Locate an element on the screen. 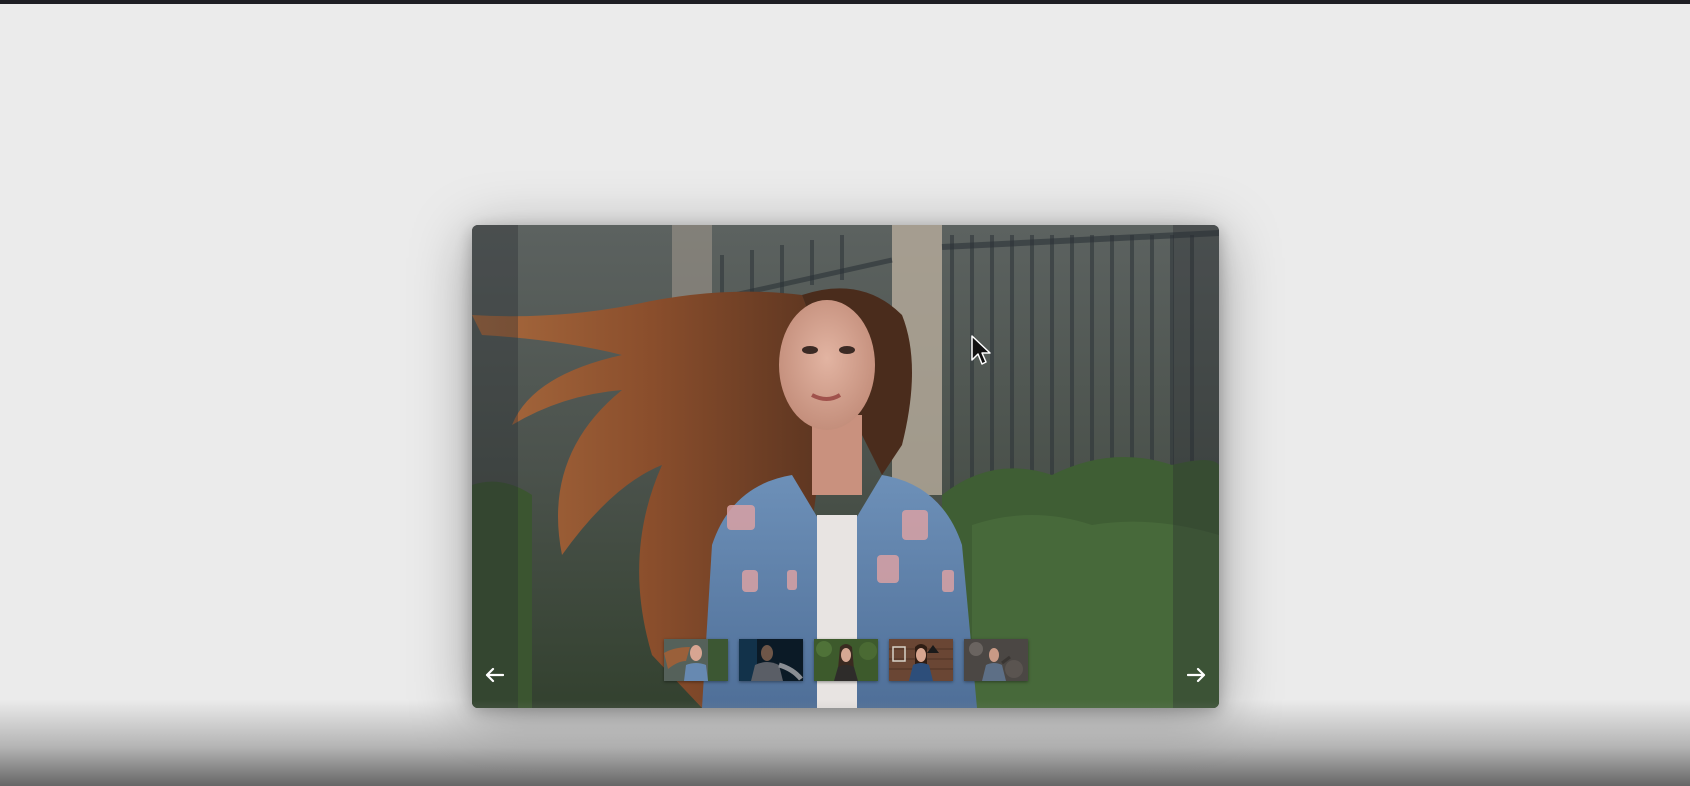 This screenshot has width=1690, height=786. right-edge-shade is located at coordinates (1196, 466).